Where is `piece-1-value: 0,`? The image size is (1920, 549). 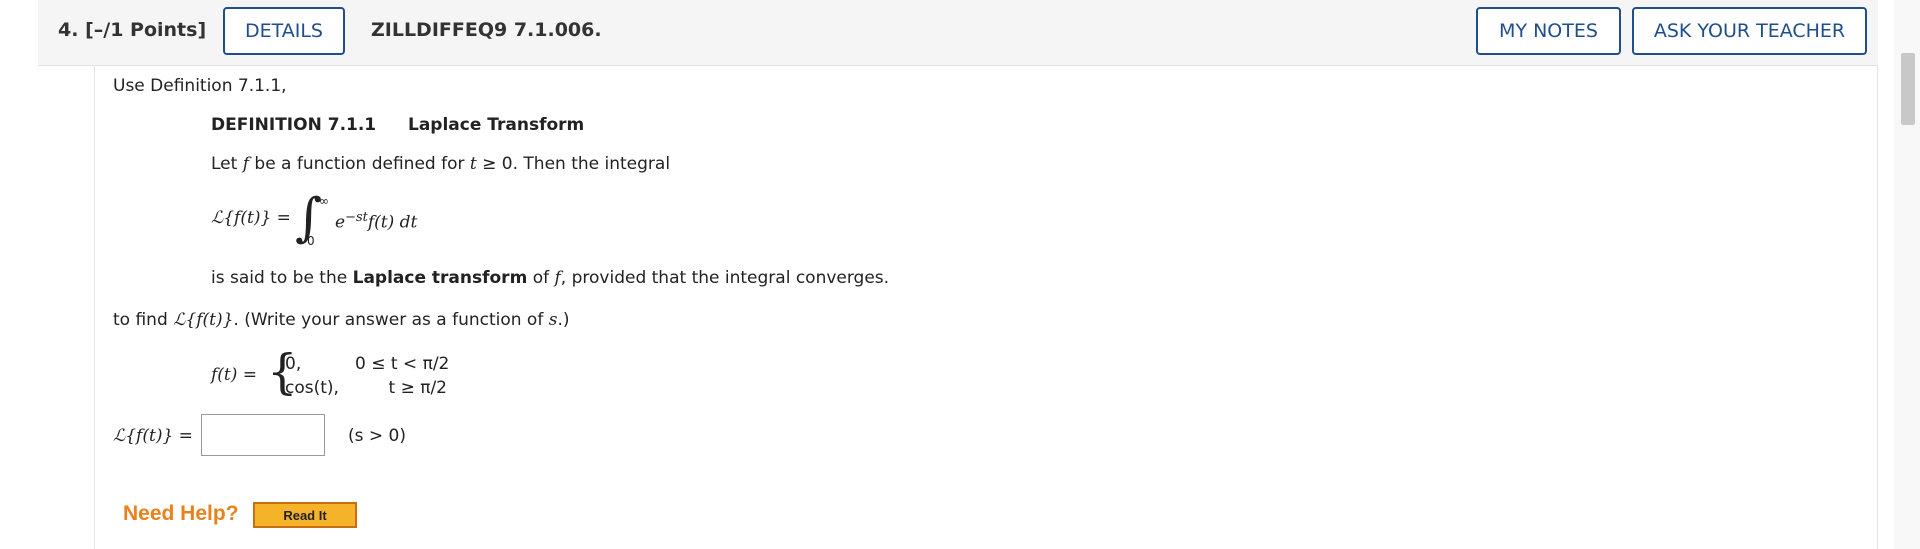 piece-1-value: 0, is located at coordinates (293, 364).